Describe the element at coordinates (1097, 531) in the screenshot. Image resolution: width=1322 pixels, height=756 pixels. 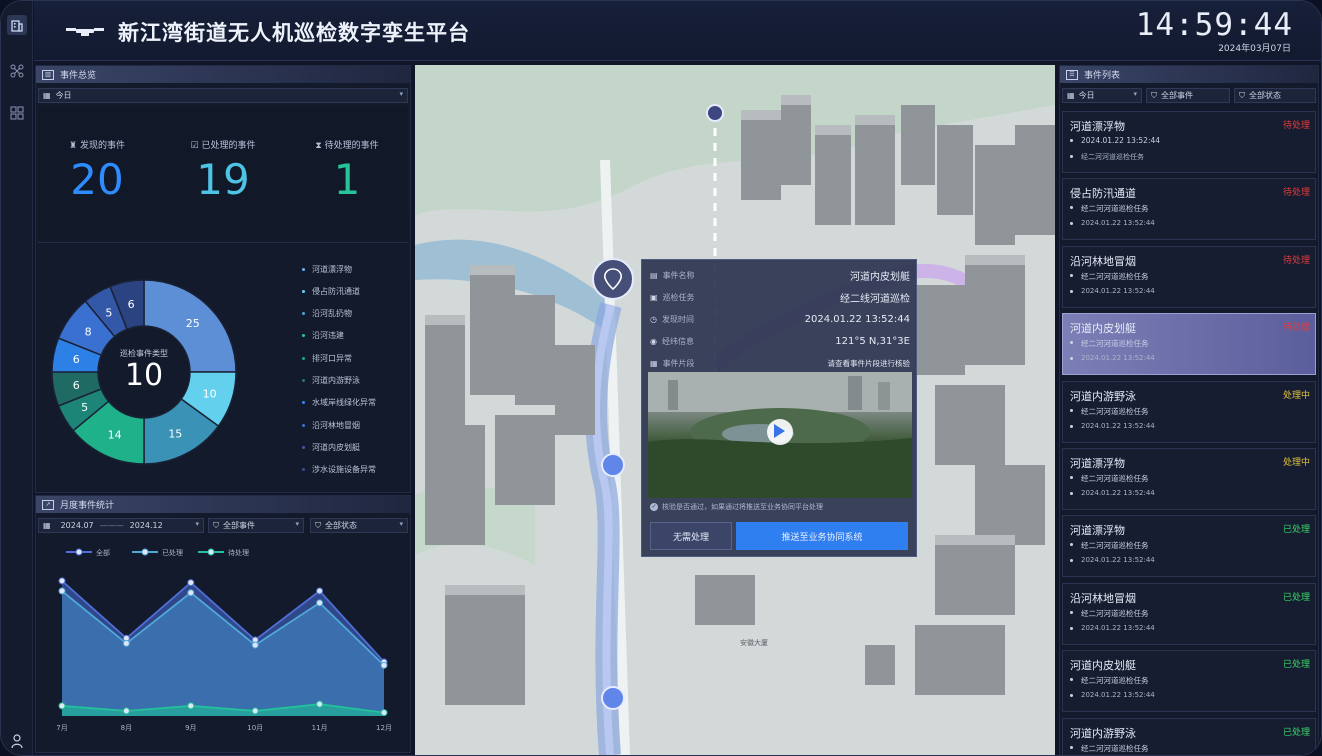
I see `event-title: 河道漂浮物` at that location.